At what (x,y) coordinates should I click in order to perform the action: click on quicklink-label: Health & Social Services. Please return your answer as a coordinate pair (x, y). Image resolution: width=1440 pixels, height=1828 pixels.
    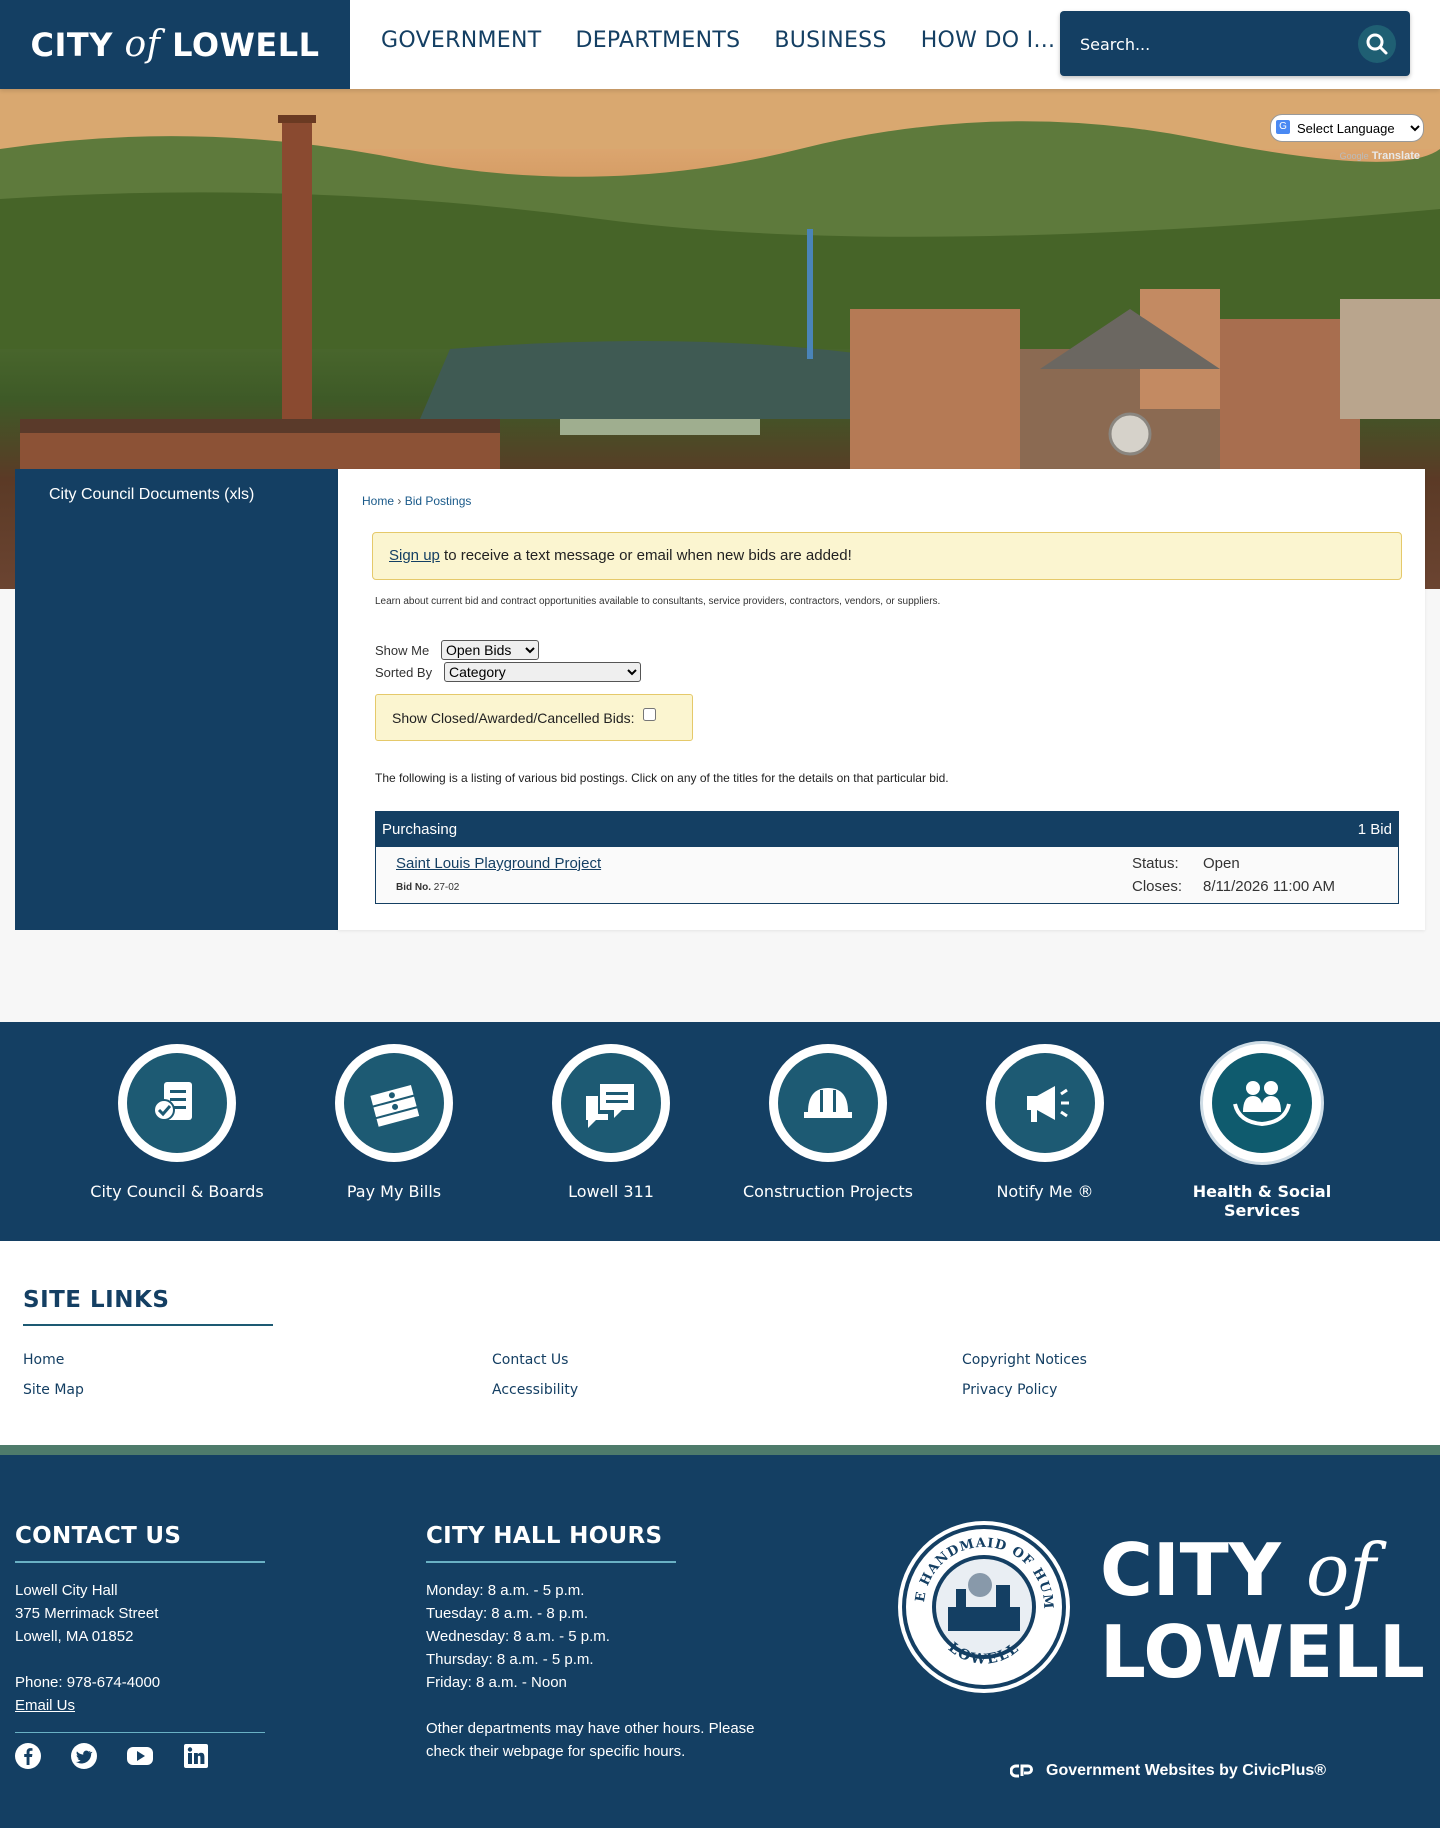
    Looking at the image, I should click on (1262, 1201).